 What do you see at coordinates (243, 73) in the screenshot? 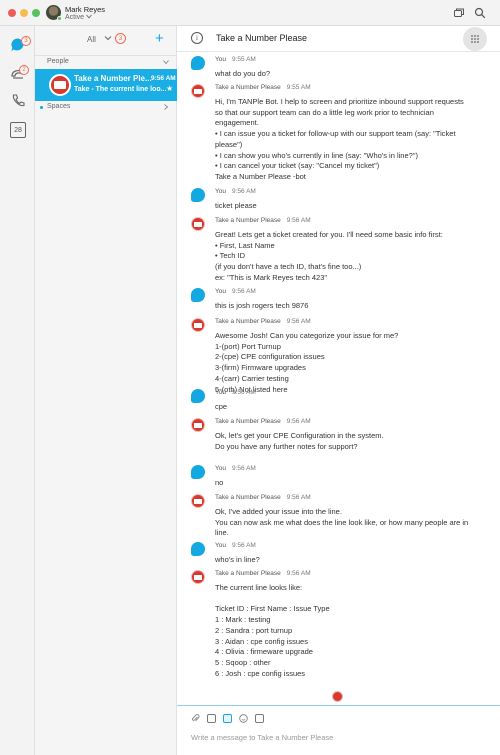
I see `message-line: what do you do?` at bounding box center [243, 73].